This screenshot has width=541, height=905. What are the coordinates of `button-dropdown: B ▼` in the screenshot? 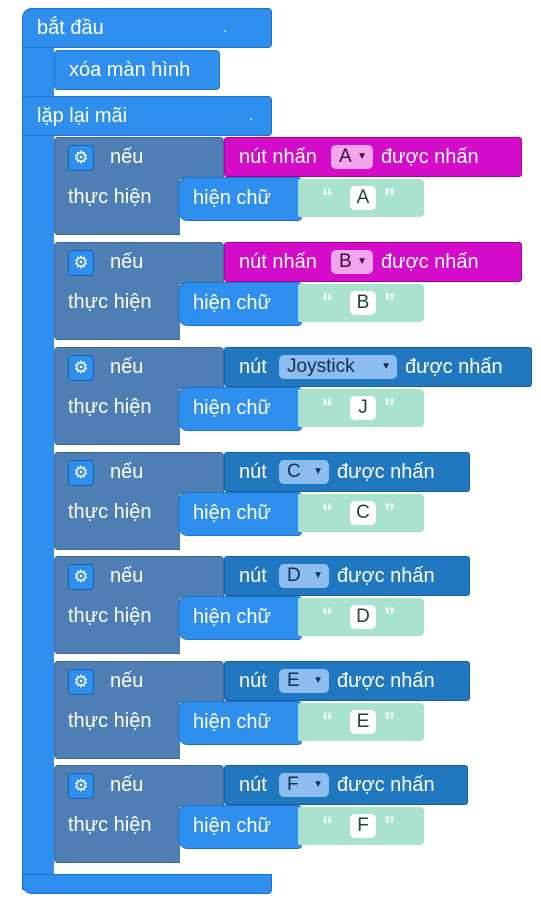 It's located at (352, 262).